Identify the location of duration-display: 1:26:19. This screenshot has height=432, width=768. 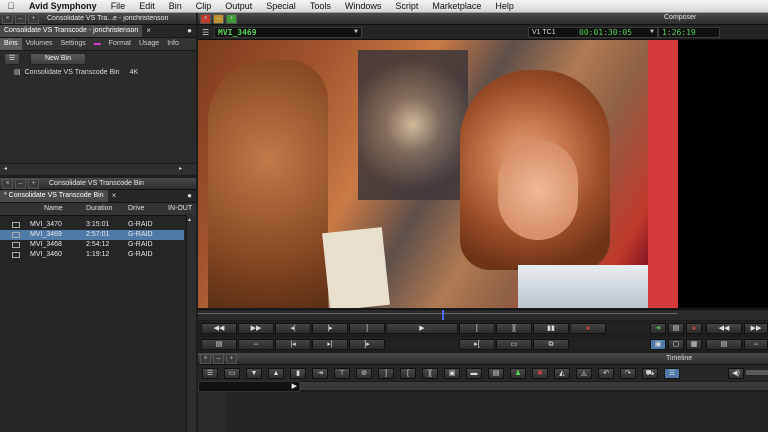
(689, 32).